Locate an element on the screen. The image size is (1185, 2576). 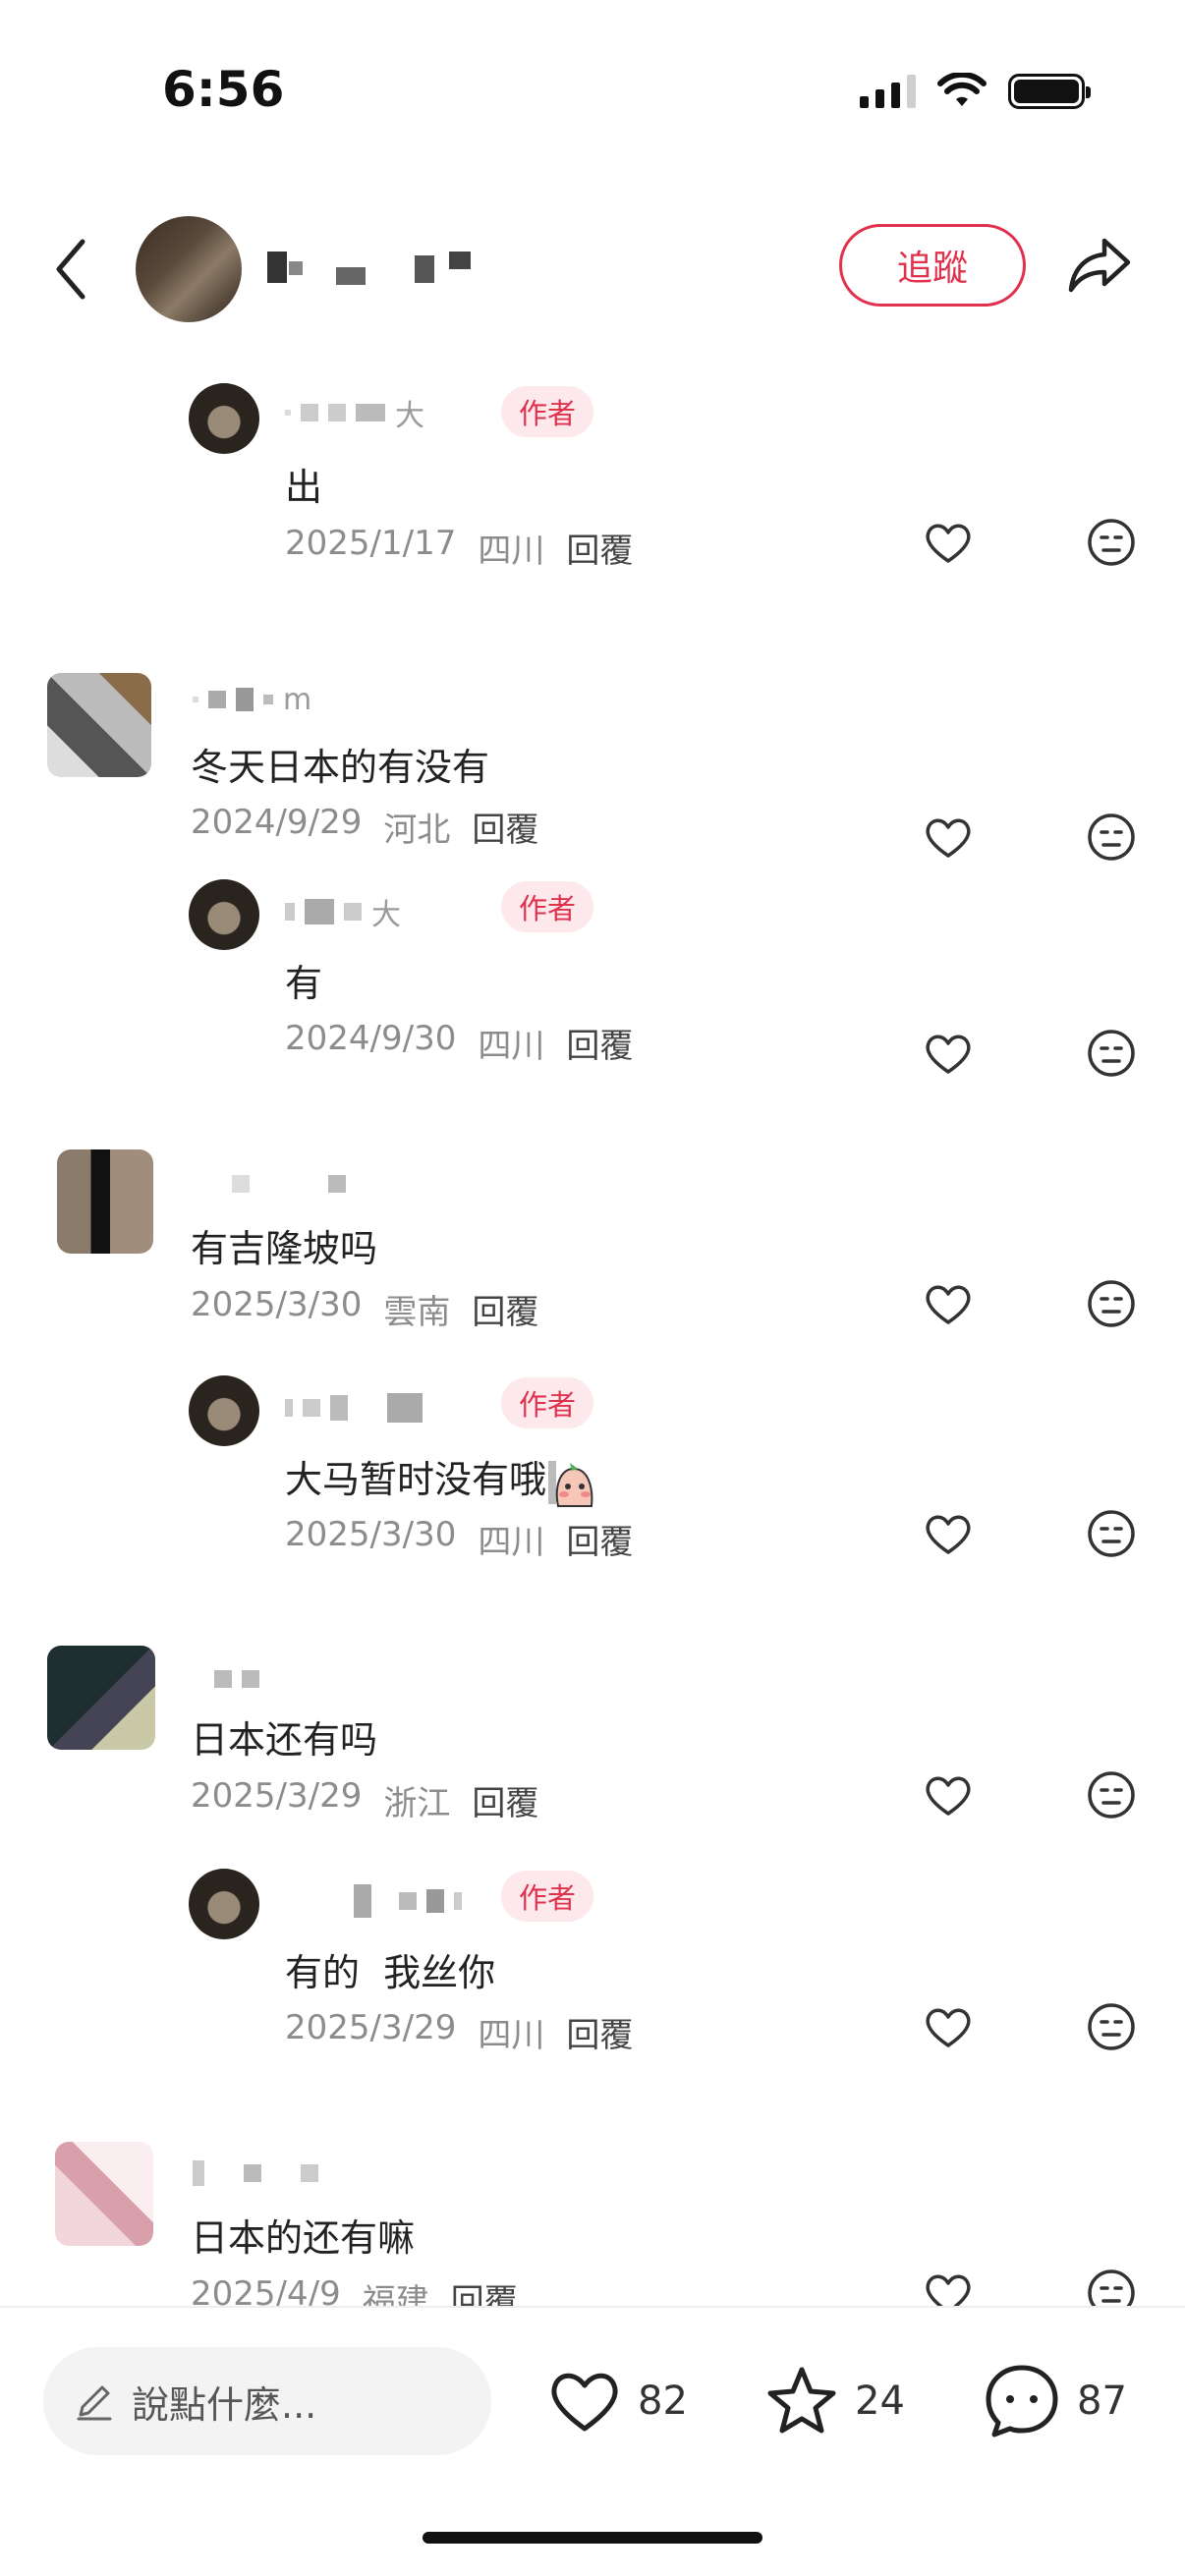
comment-text: 有的 我丝你 is located at coordinates (390, 1969).